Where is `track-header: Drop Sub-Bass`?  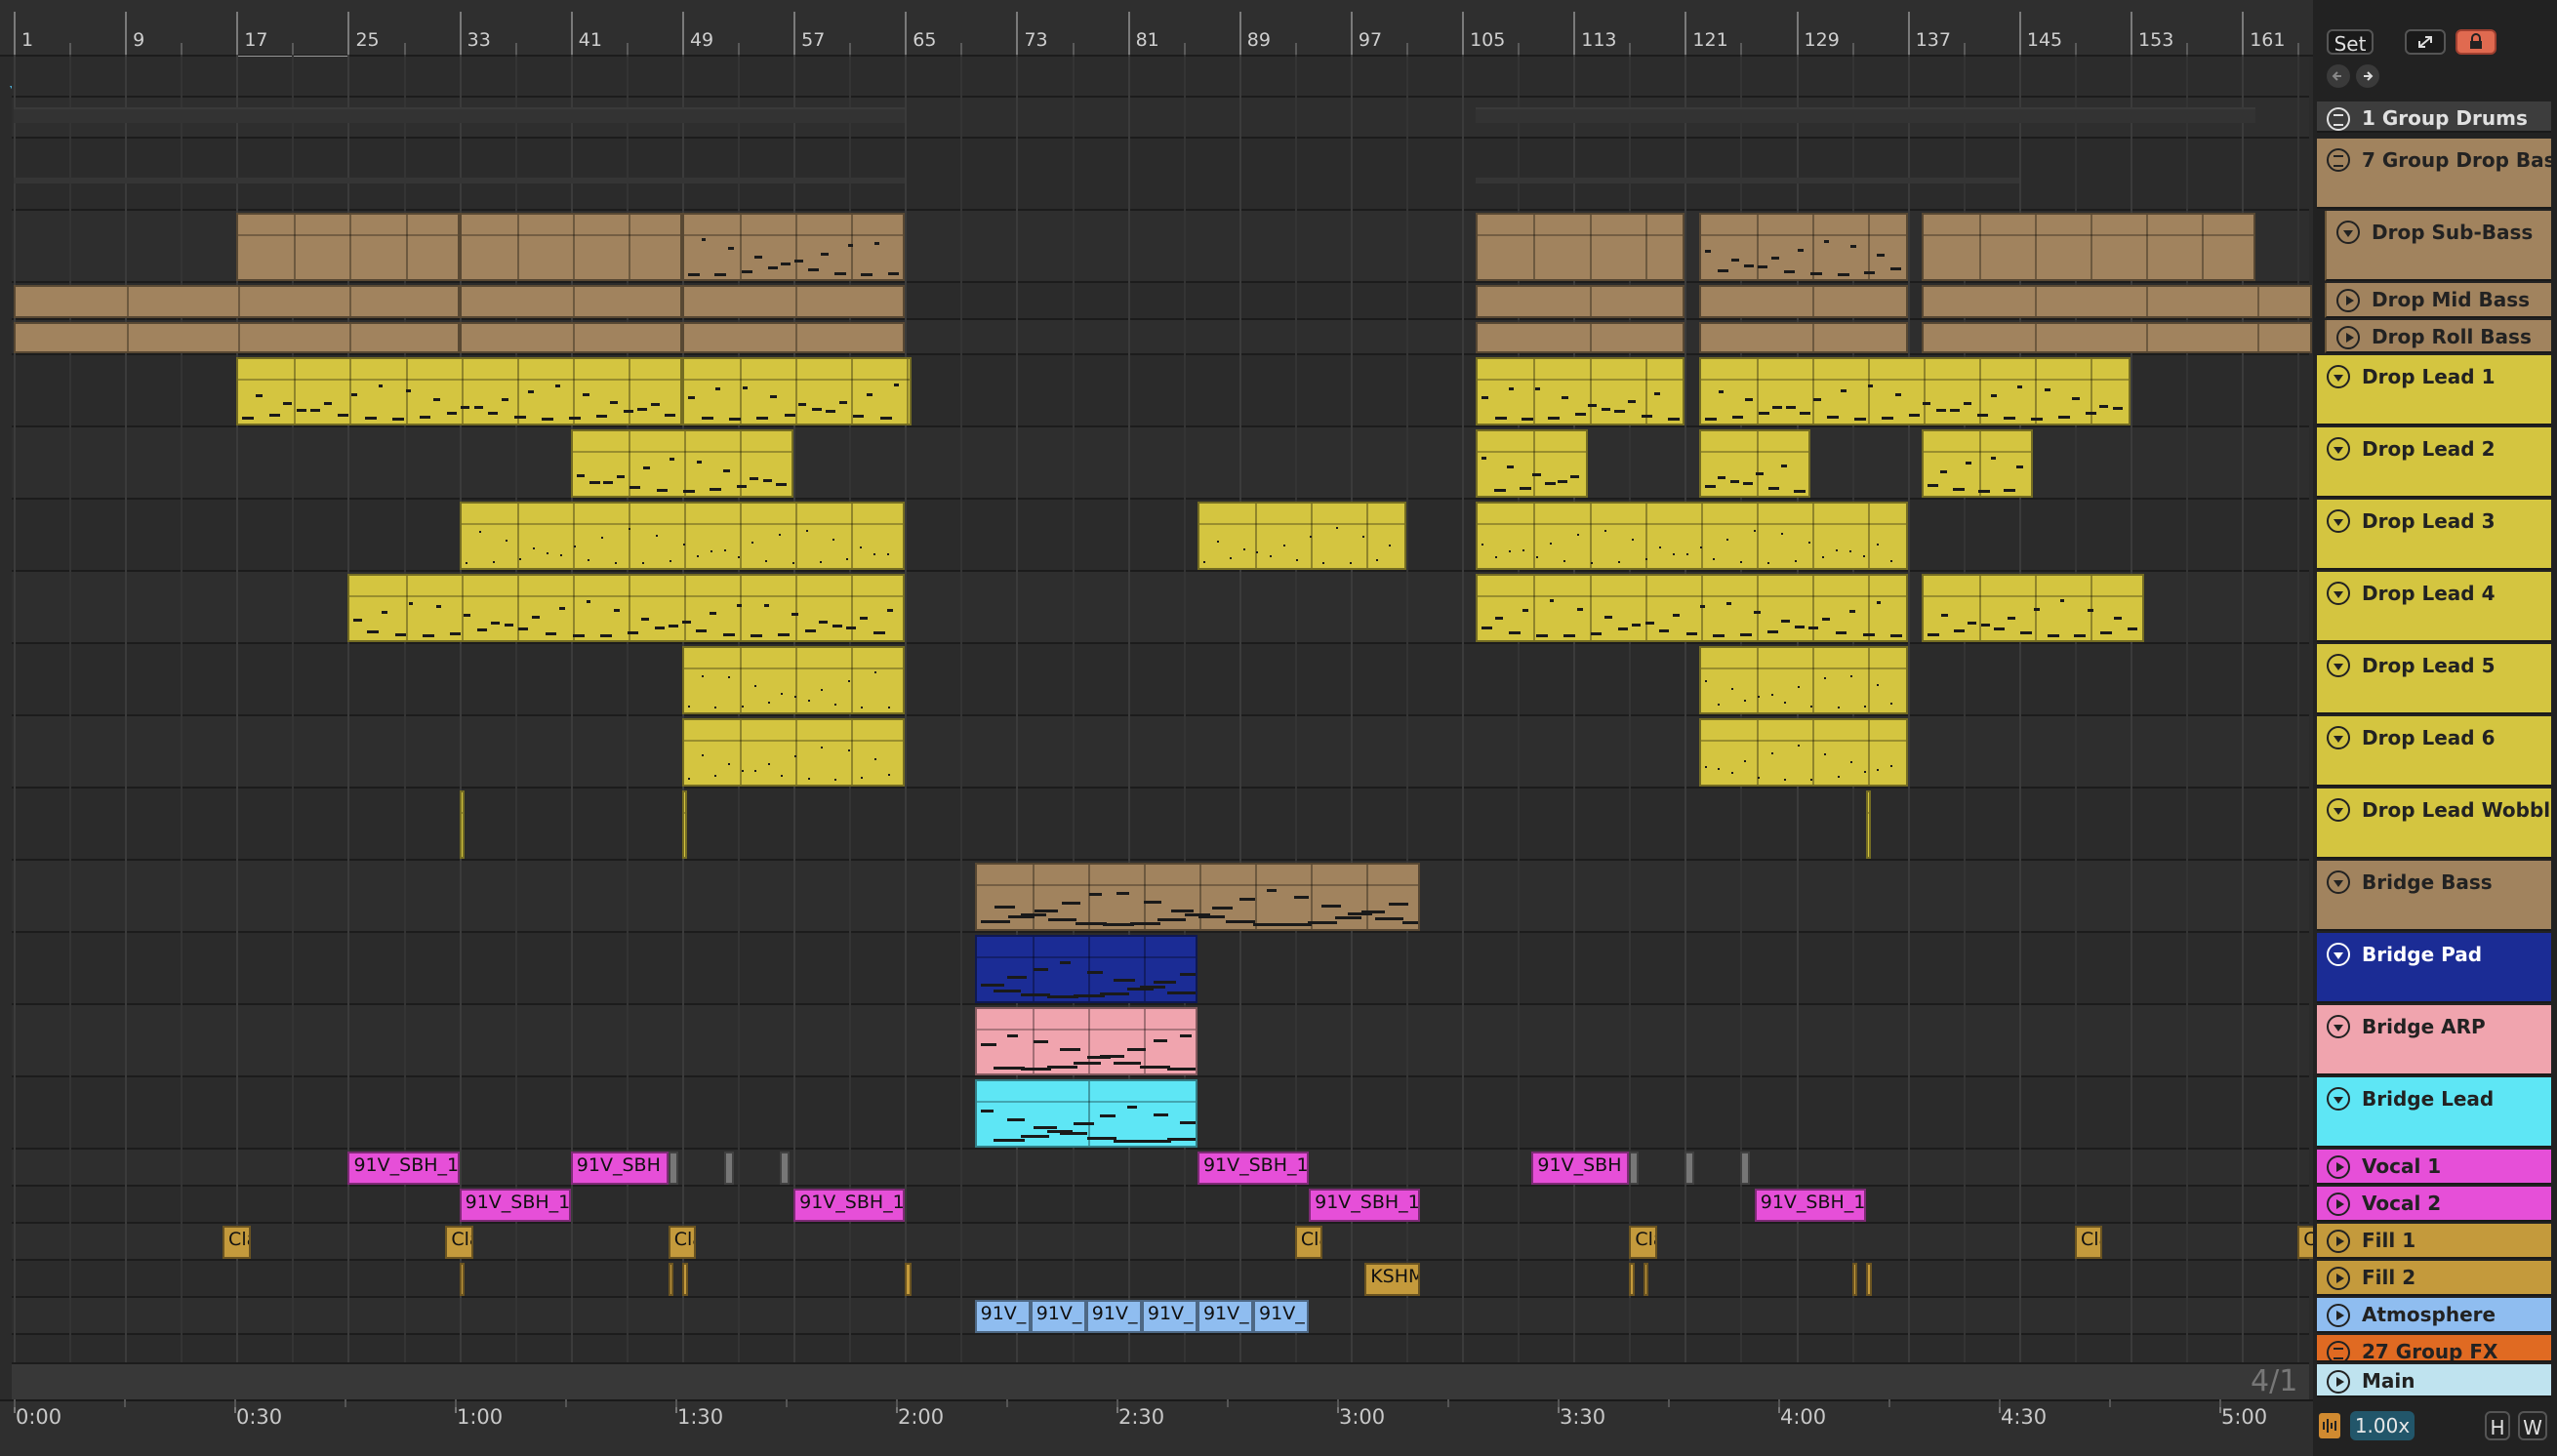 track-header: Drop Sub-Bass is located at coordinates (2438, 246).